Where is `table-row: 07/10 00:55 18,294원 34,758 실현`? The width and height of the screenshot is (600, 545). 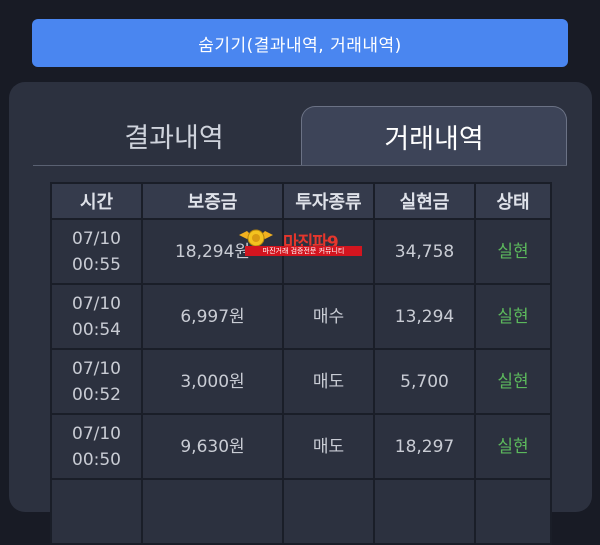 table-row: 07/10 00:55 18,294원 34,758 실현 is located at coordinates (301, 251).